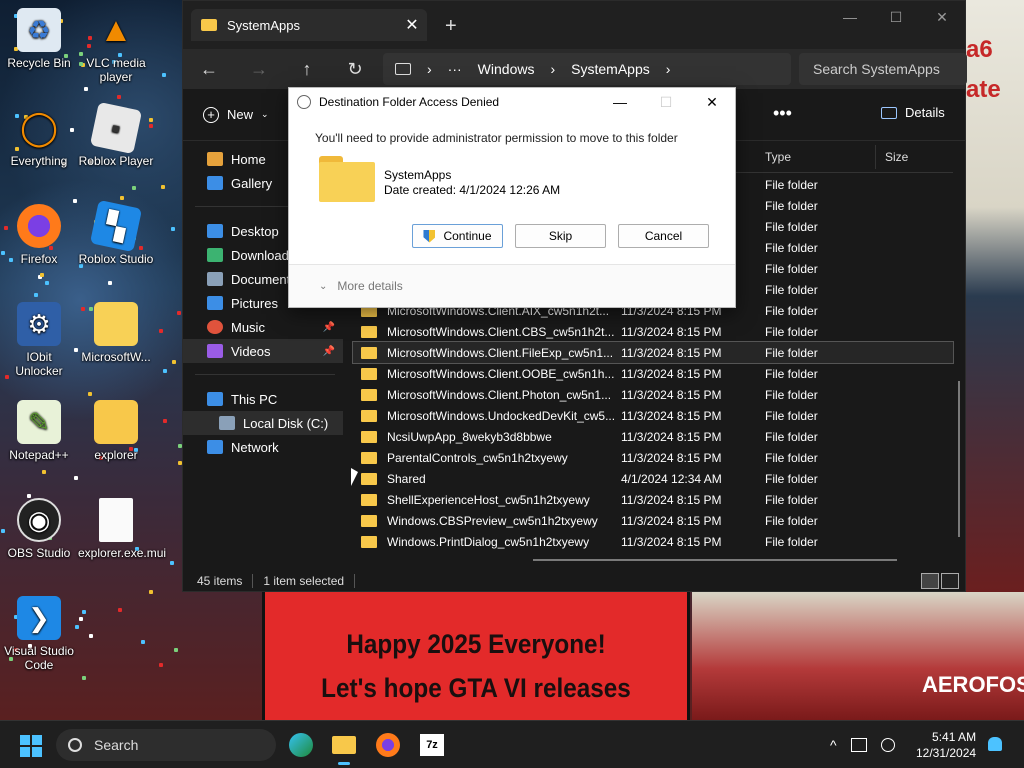  Describe the element at coordinates (264, 279) in the screenshot. I see `sidebar-item-label: Documents` at that location.